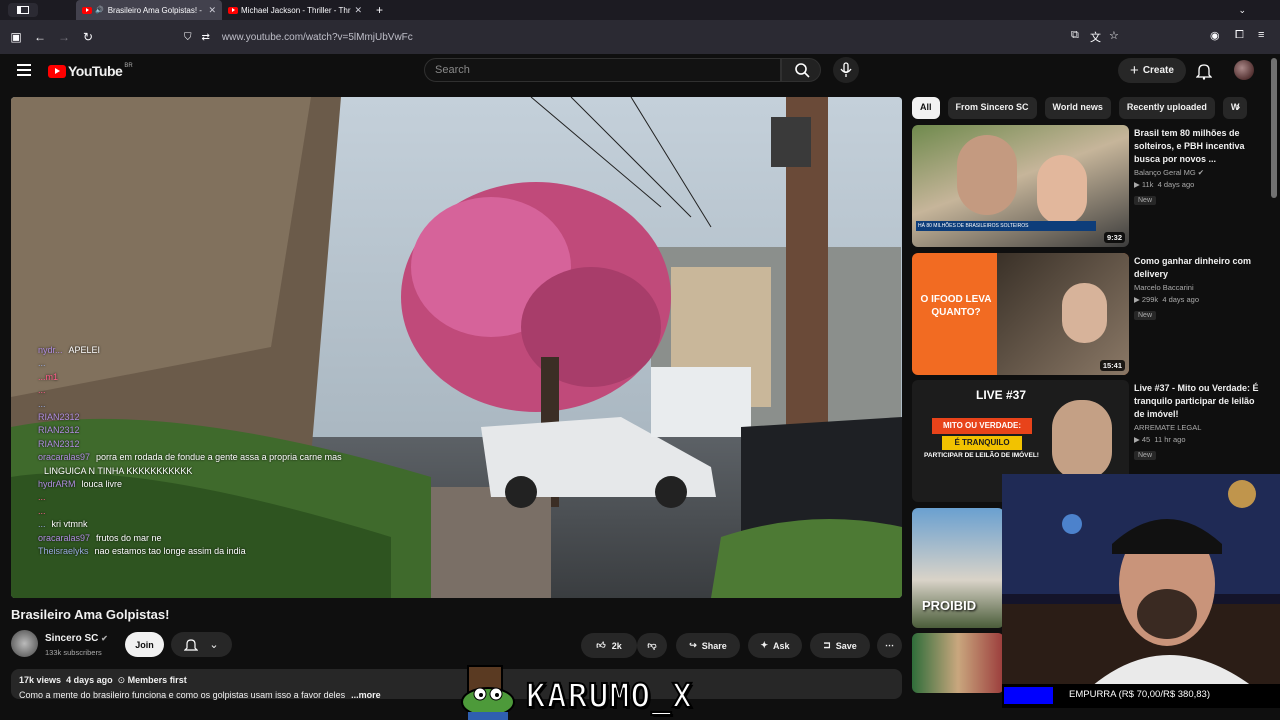  Describe the element at coordinates (88, 37) in the screenshot. I see `reload-icon: ↻` at that location.